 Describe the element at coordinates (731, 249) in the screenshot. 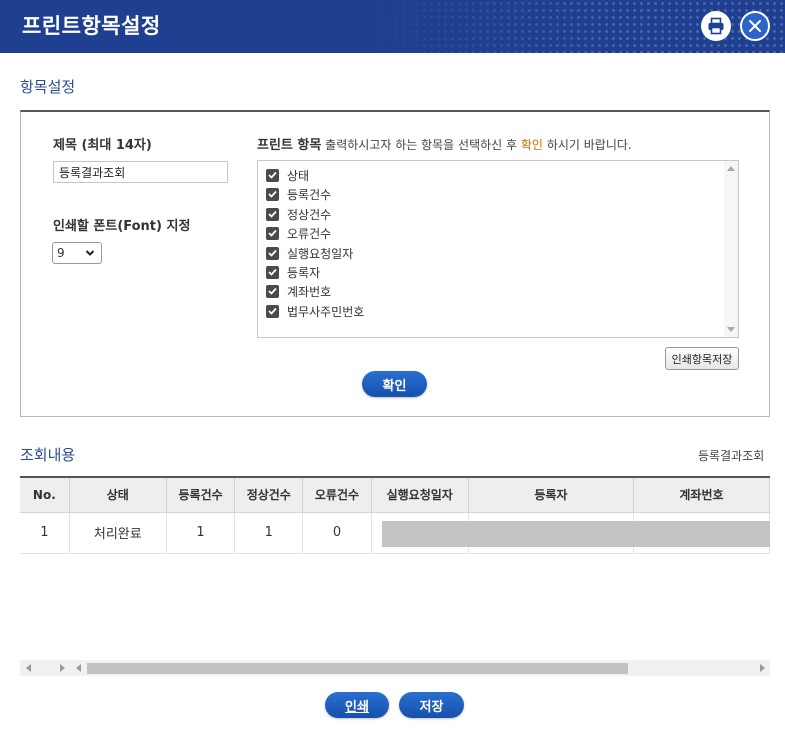

I see `list-vertical-scrollbar` at that location.